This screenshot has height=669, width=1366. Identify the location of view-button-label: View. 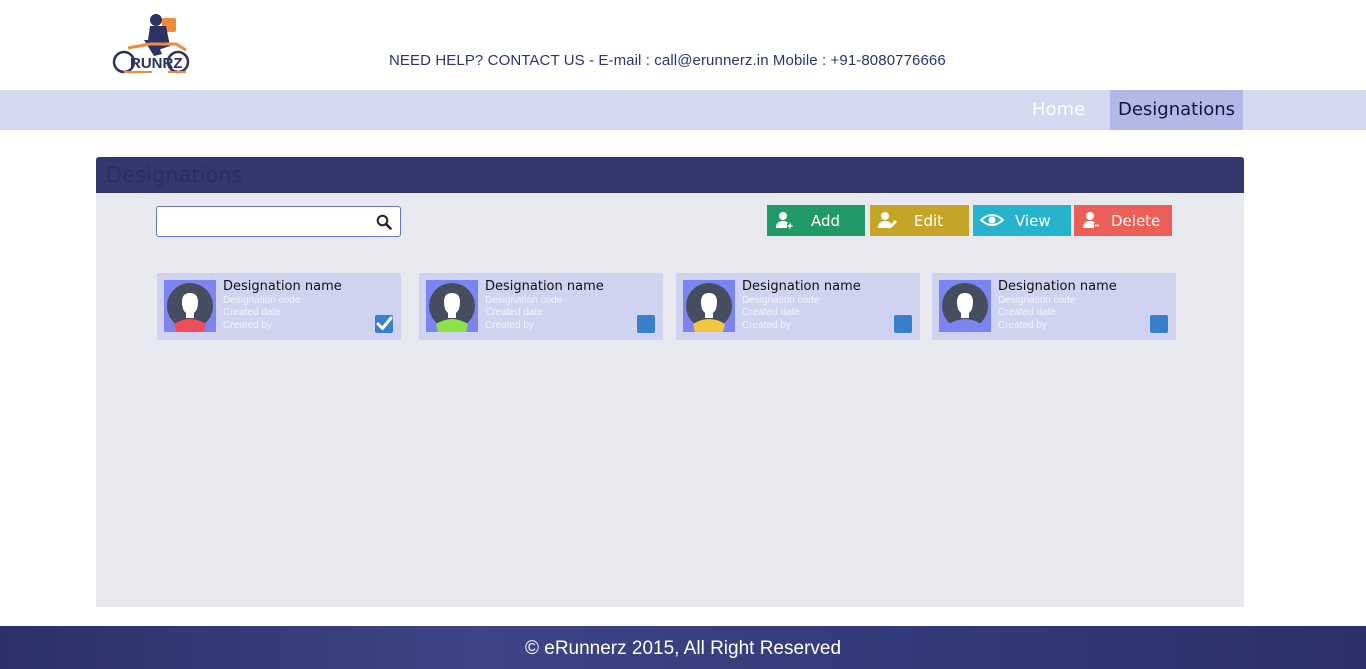
(1033, 221).